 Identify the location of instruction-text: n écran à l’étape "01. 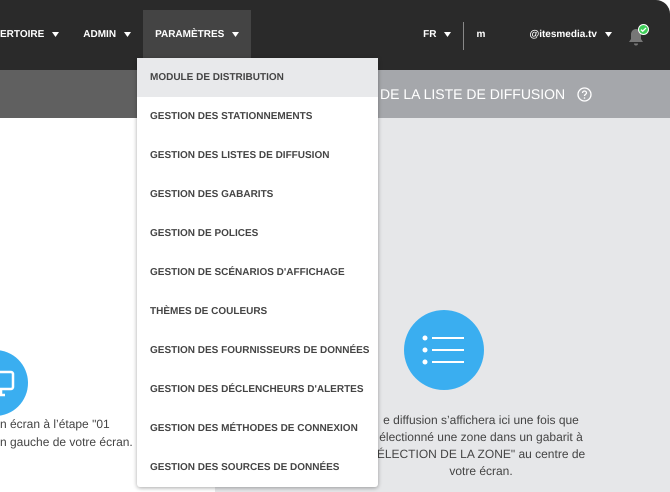
(55, 424).